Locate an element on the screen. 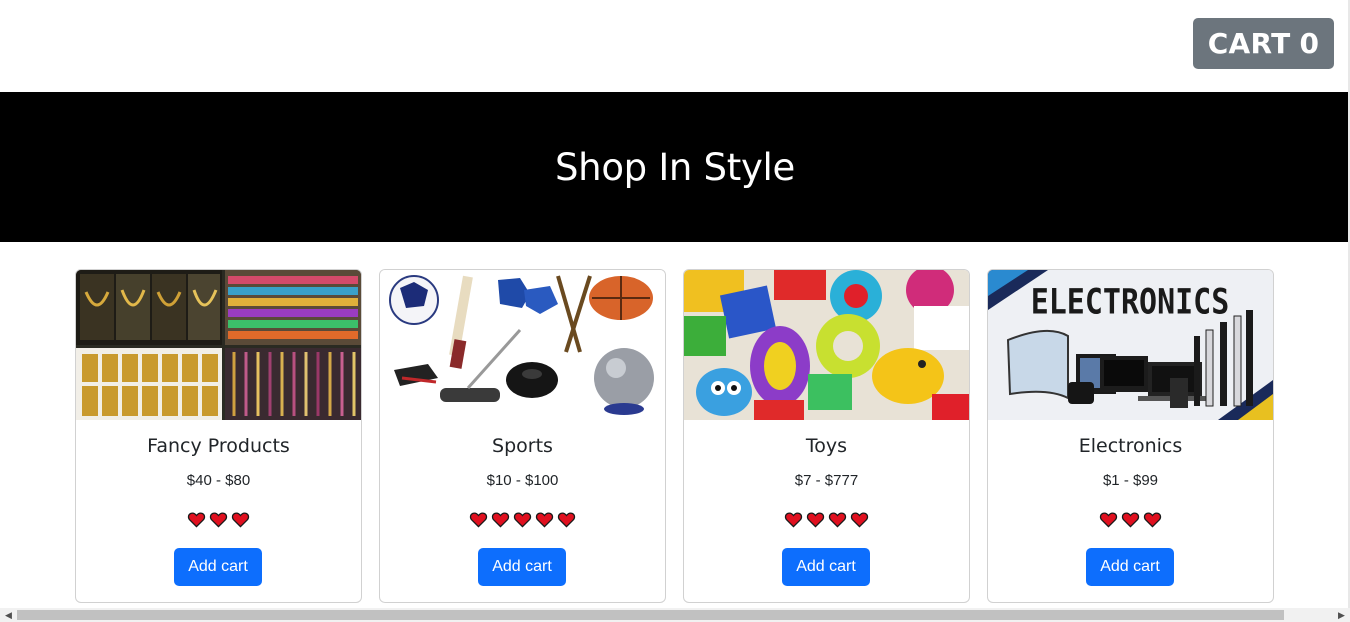 The image size is (1350, 622). product-title: Electronics is located at coordinates (1130, 446).